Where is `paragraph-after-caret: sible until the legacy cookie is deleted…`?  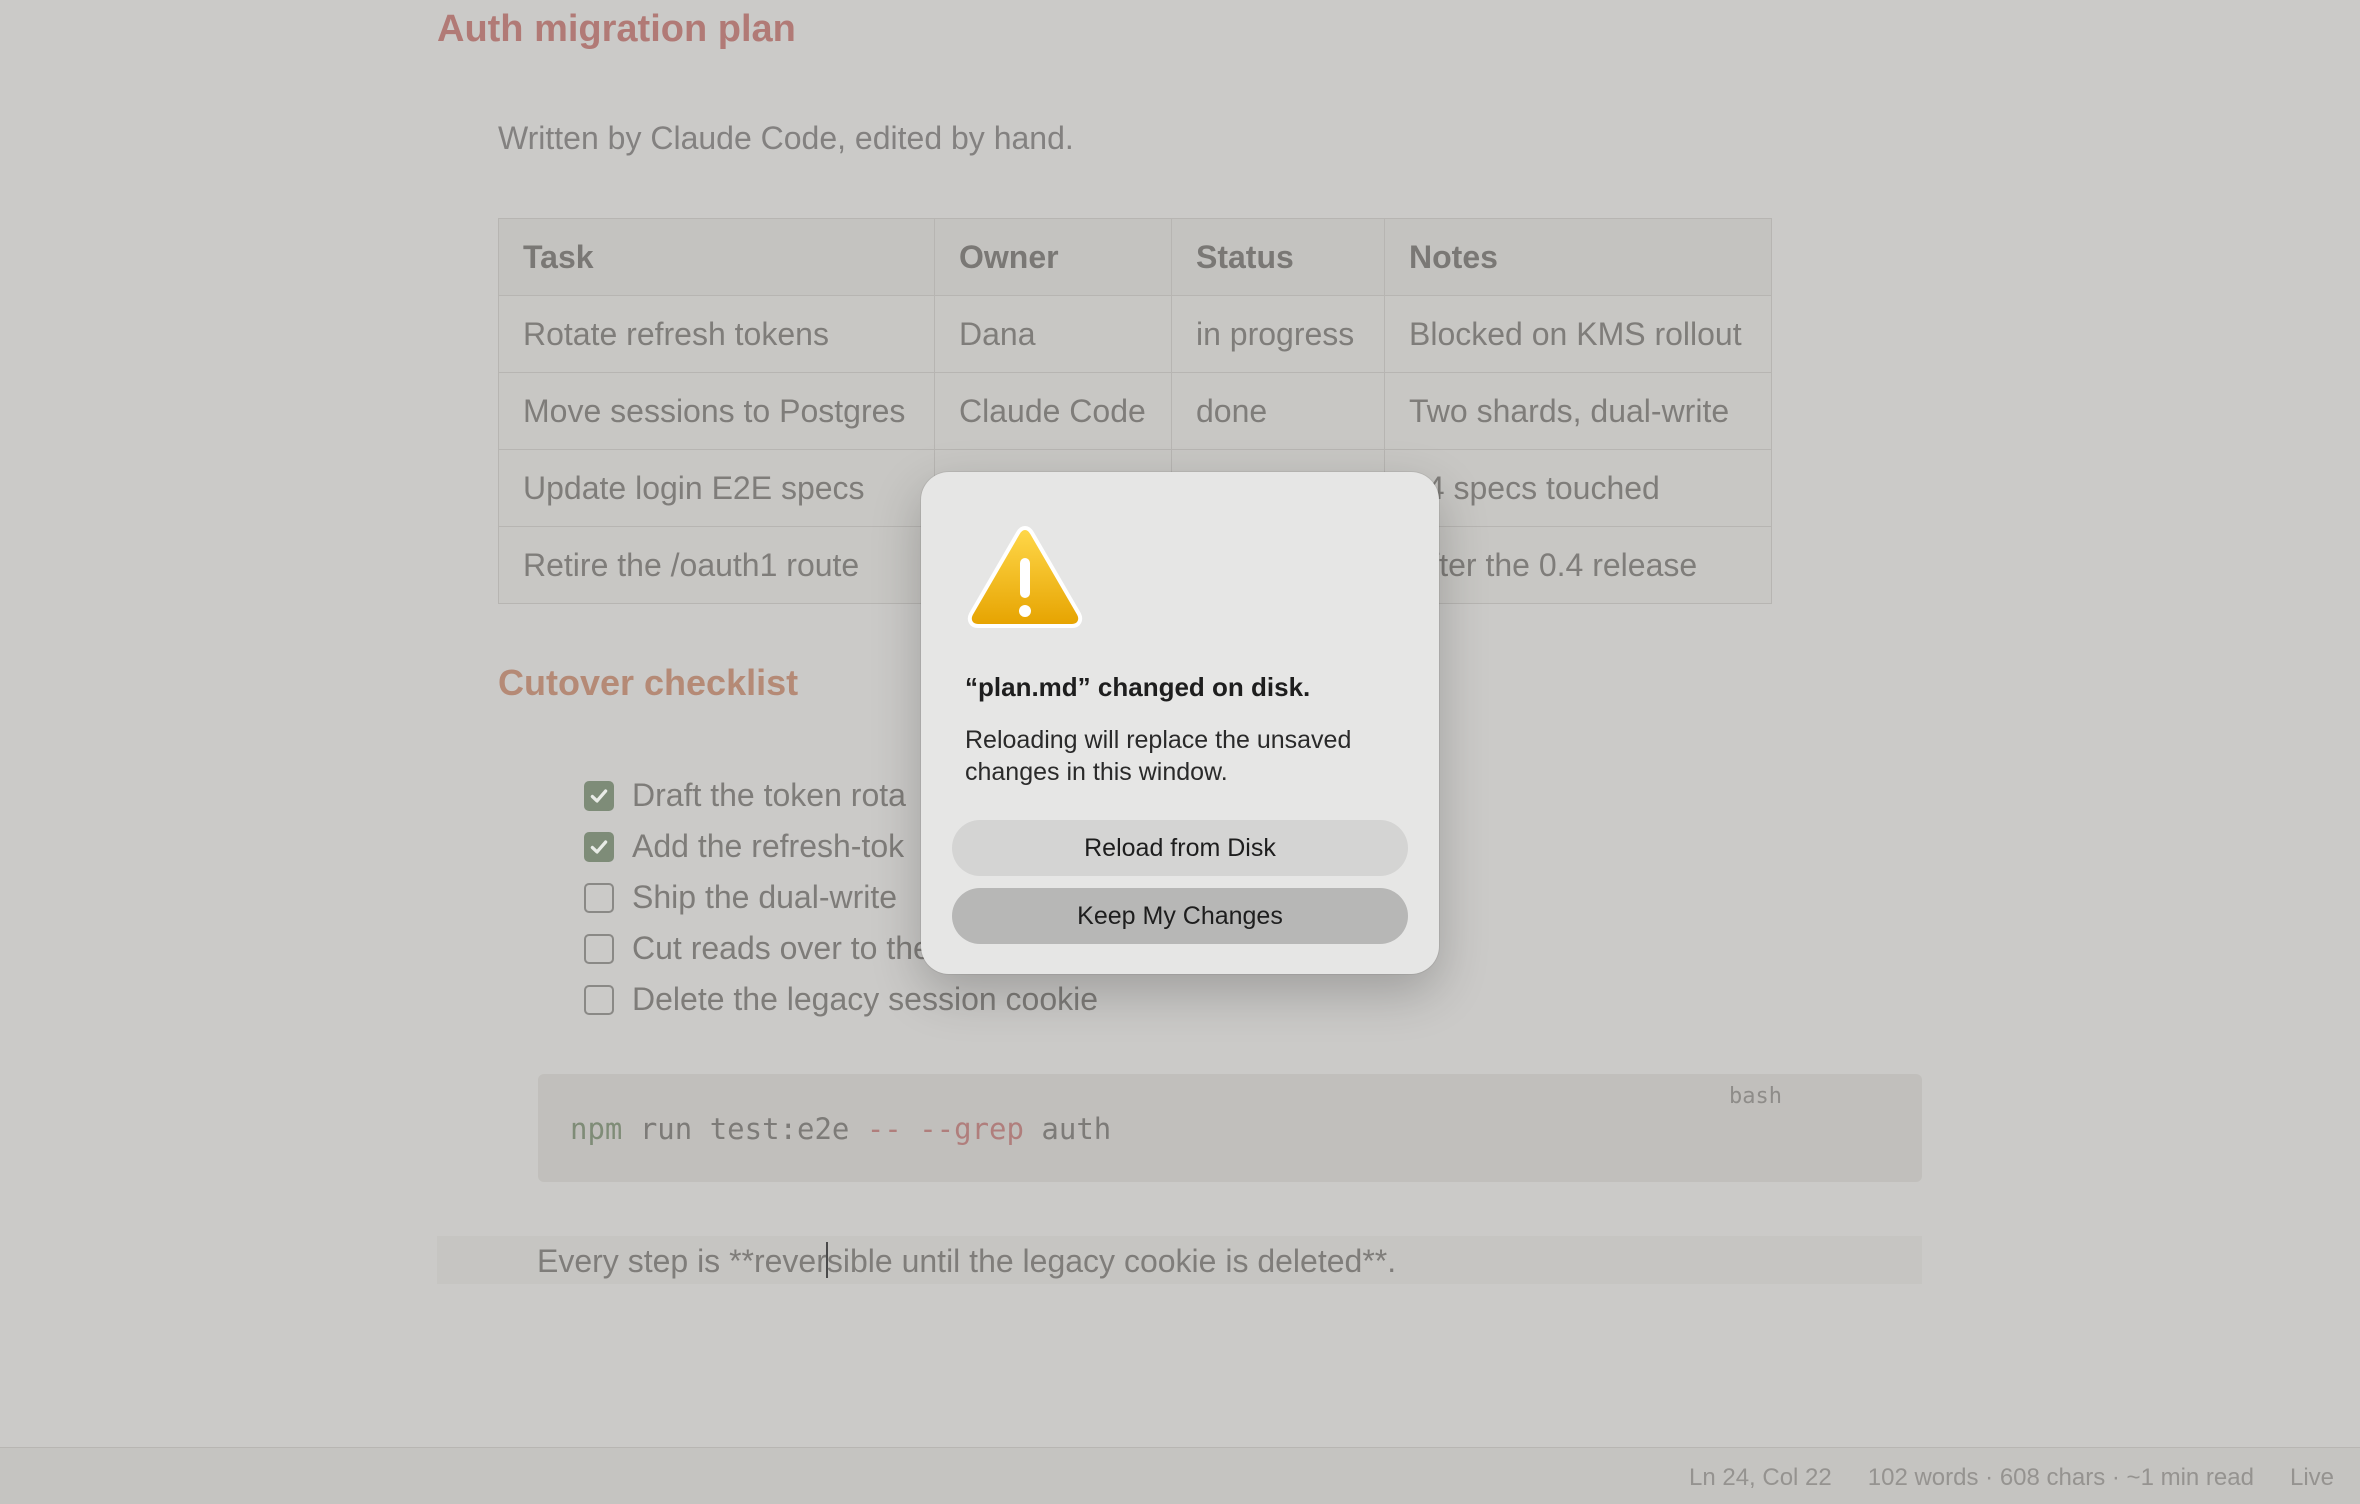 paragraph-after-caret: sible until the legacy cookie is deleted… is located at coordinates (1111, 1261).